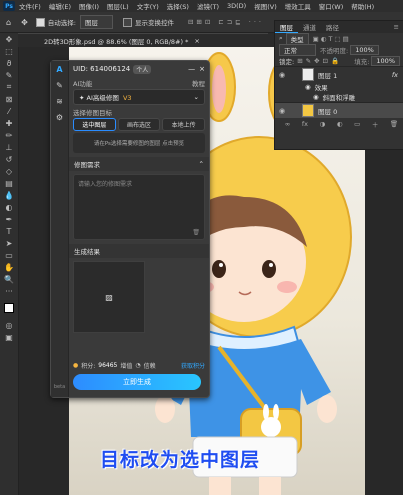  Describe the element at coordinates (139, 97) in the screenshot. I see `mode-dropdown: ✦ AI高级修图 V3 ⌄` at that location.